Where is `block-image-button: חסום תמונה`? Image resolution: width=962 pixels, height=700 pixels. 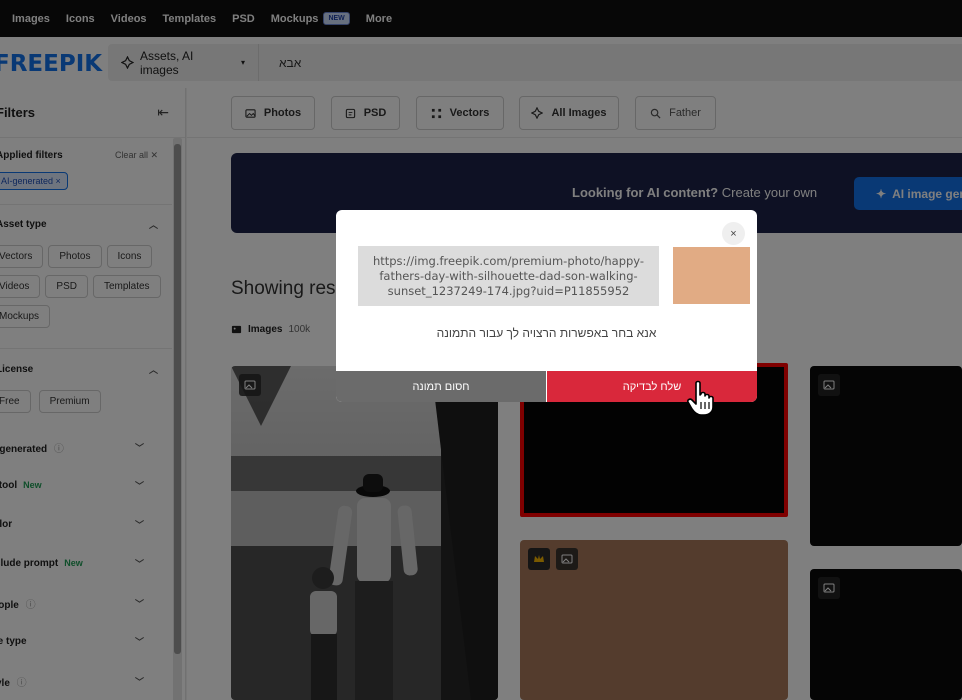 block-image-button: חסום תמונה is located at coordinates (441, 386).